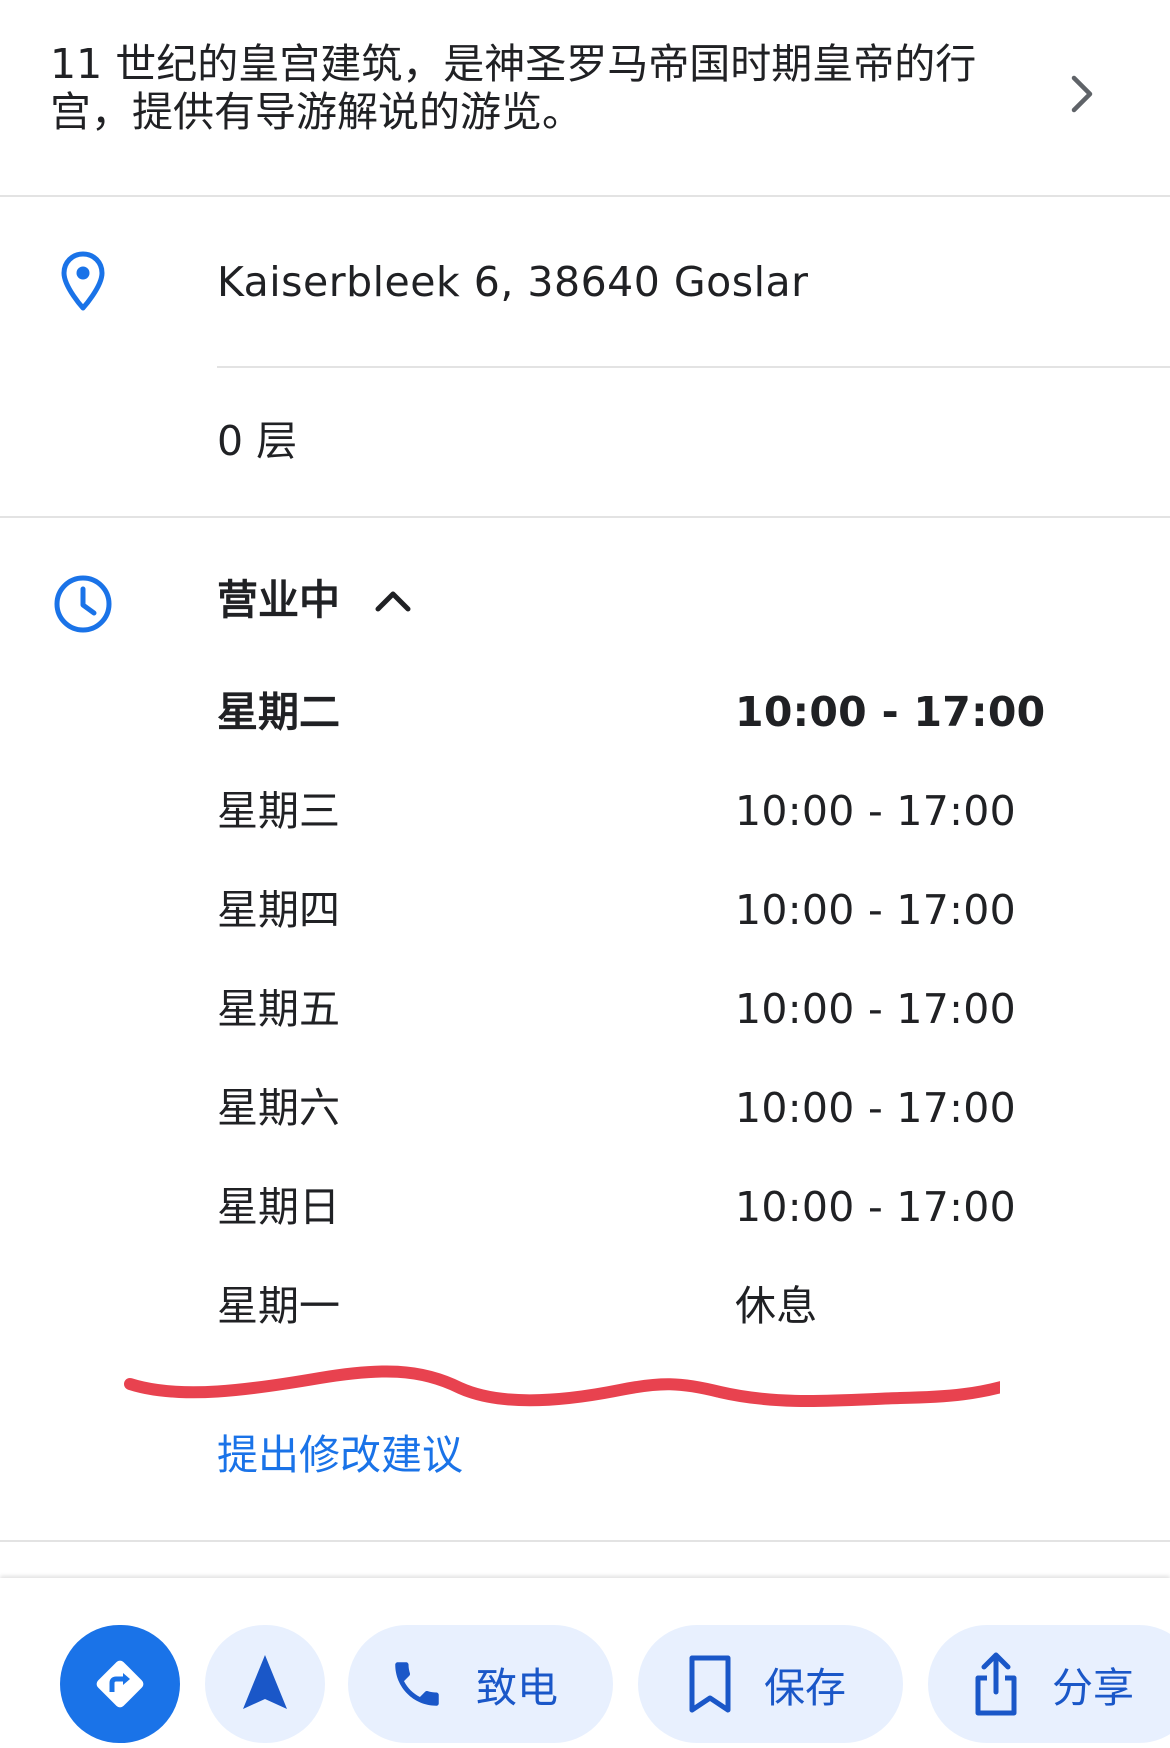 The height and width of the screenshot is (1748, 1170). What do you see at coordinates (340, 1455) in the screenshot?
I see `suggest-edit-link: 提出修改建议` at bounding box center [340, 1455].